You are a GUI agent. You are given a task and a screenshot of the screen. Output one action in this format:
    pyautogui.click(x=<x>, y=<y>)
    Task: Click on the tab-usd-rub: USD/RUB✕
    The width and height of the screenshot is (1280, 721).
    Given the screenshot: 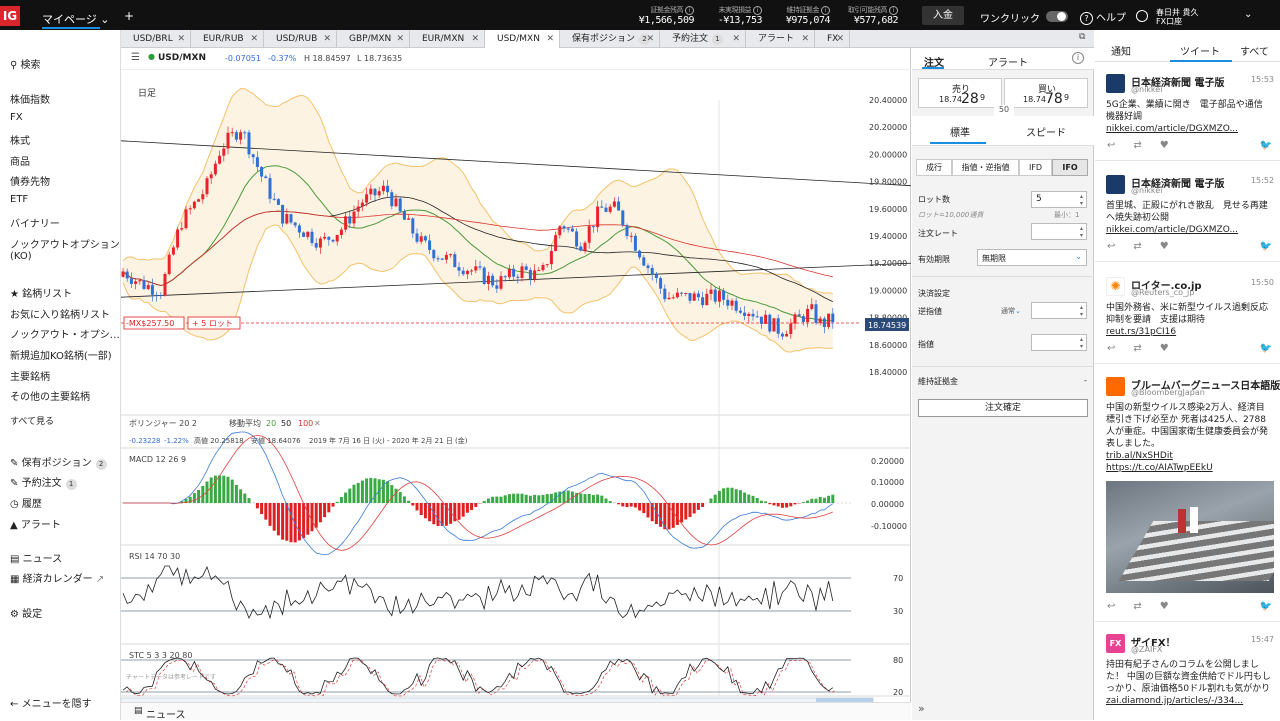 What is the action you would take?
    pyautogui.click(x=300, y=39)
    